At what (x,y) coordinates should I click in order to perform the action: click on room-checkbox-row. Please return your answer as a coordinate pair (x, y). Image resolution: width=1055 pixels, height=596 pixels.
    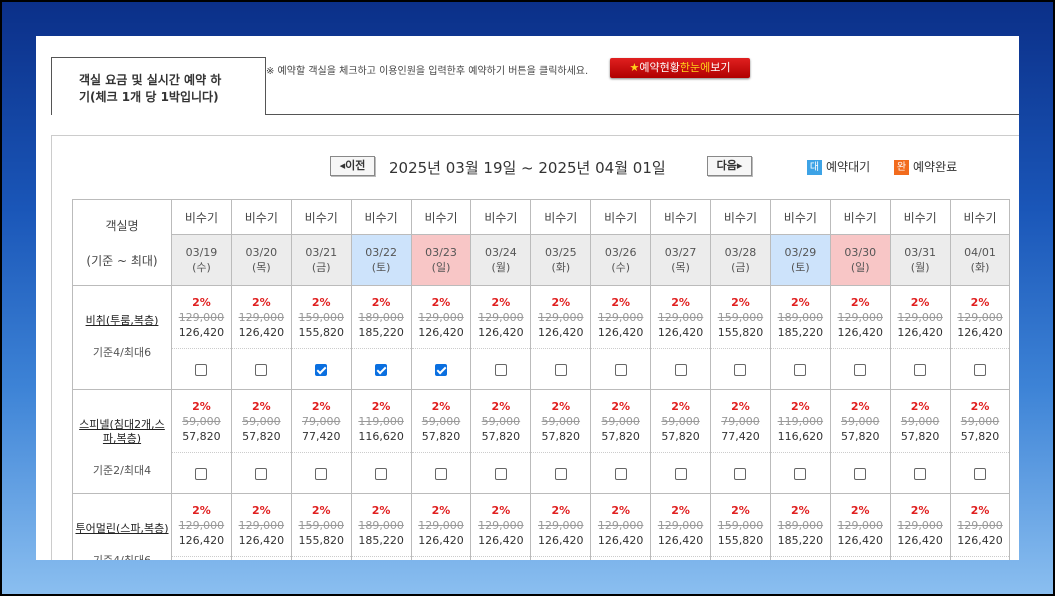
    Looking at the image, I should click on (542, 473).